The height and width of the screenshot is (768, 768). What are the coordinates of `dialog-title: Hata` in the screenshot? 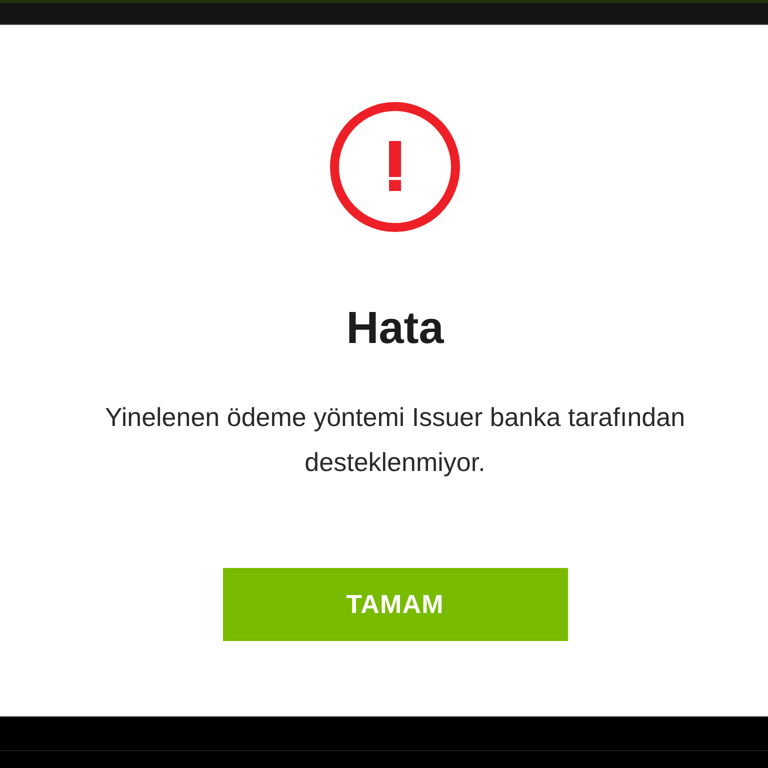 It's located at (395, 328).